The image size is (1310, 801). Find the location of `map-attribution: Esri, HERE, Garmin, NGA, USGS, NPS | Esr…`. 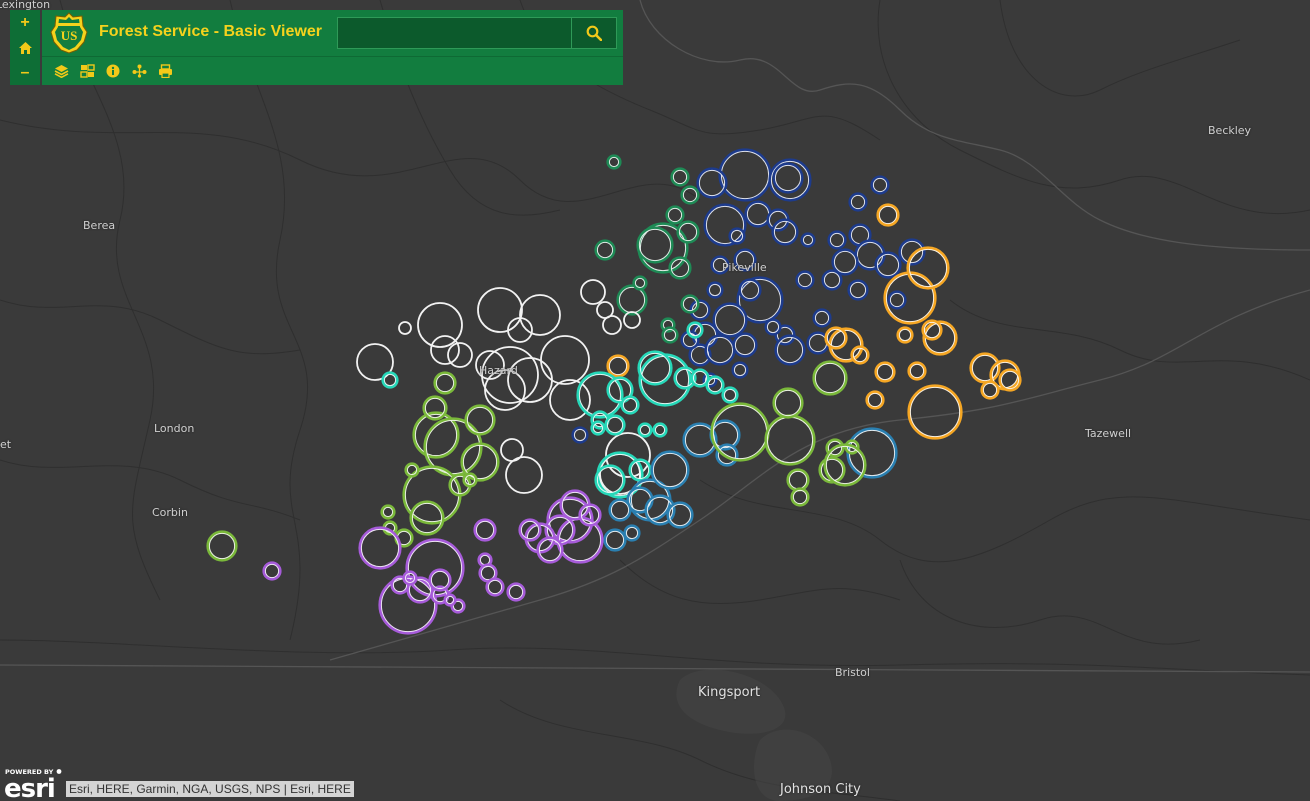

map-attribution: Esri, HERE, Garmin, NGA, USGS, NPS | Esr… is located at coordinates (210, 789).